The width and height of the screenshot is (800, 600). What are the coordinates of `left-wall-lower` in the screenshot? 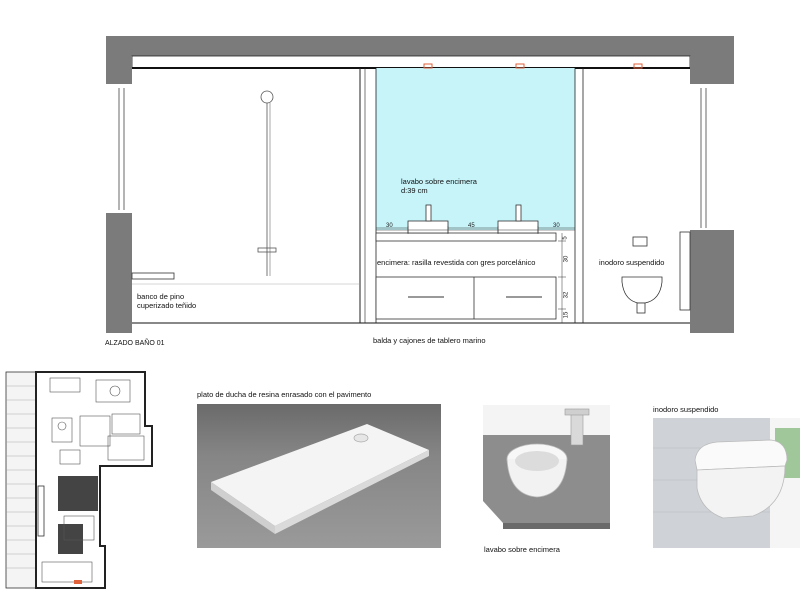 It's located at (119, 273).